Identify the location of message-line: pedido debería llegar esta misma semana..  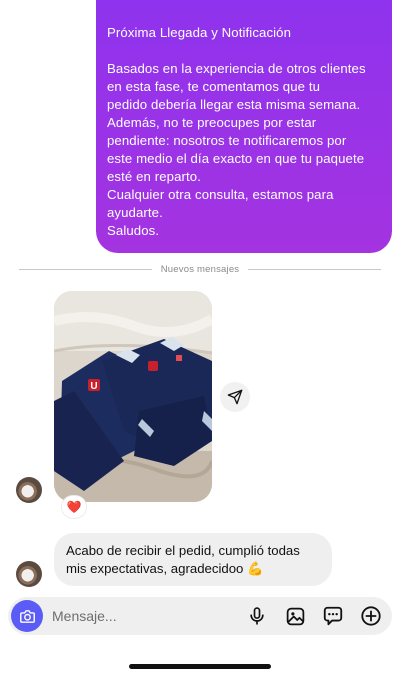
(234, 104).